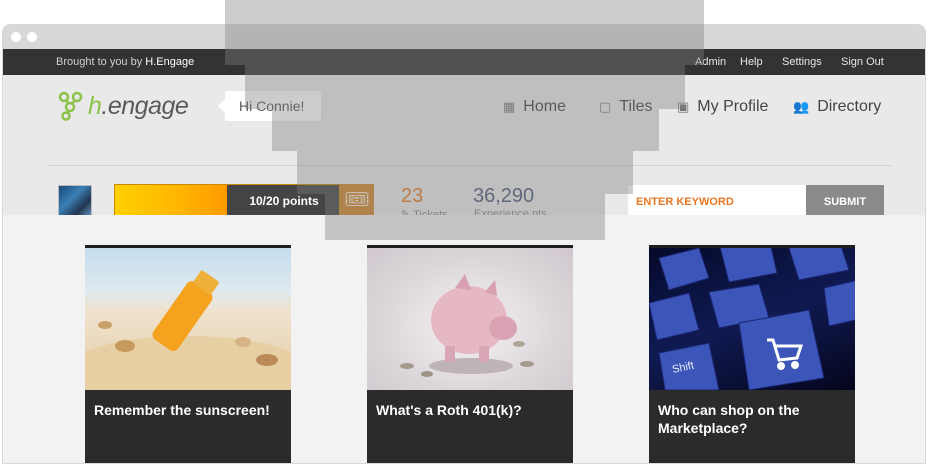 The height and width of the screenshot is (464, 928). I want to click on tile-card: What's a Roth 401(k)?, so click(470, 354).